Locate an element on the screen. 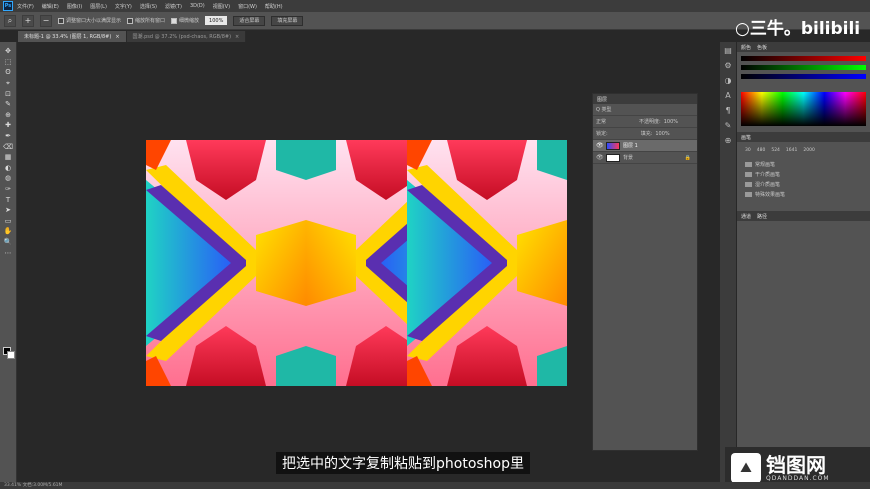 The width and height of the screenshot is (870, 489). layer-name: 背景 is located at coordinates (628, 158).